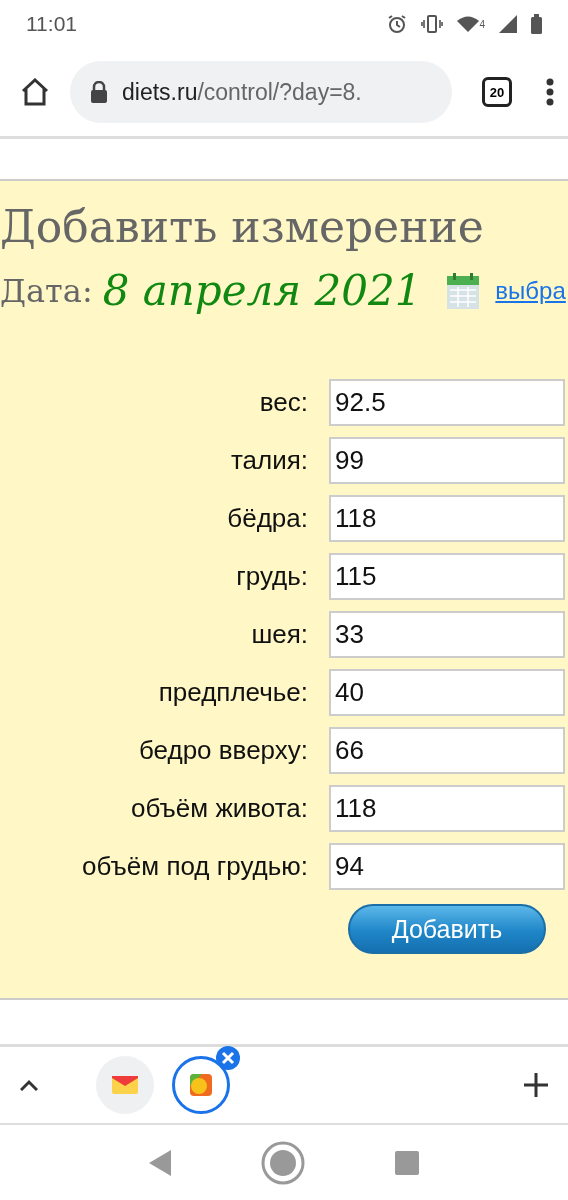 This screenshot has width=568, height=1200. I want to click on measurement-input: 33, so click(447, 634).